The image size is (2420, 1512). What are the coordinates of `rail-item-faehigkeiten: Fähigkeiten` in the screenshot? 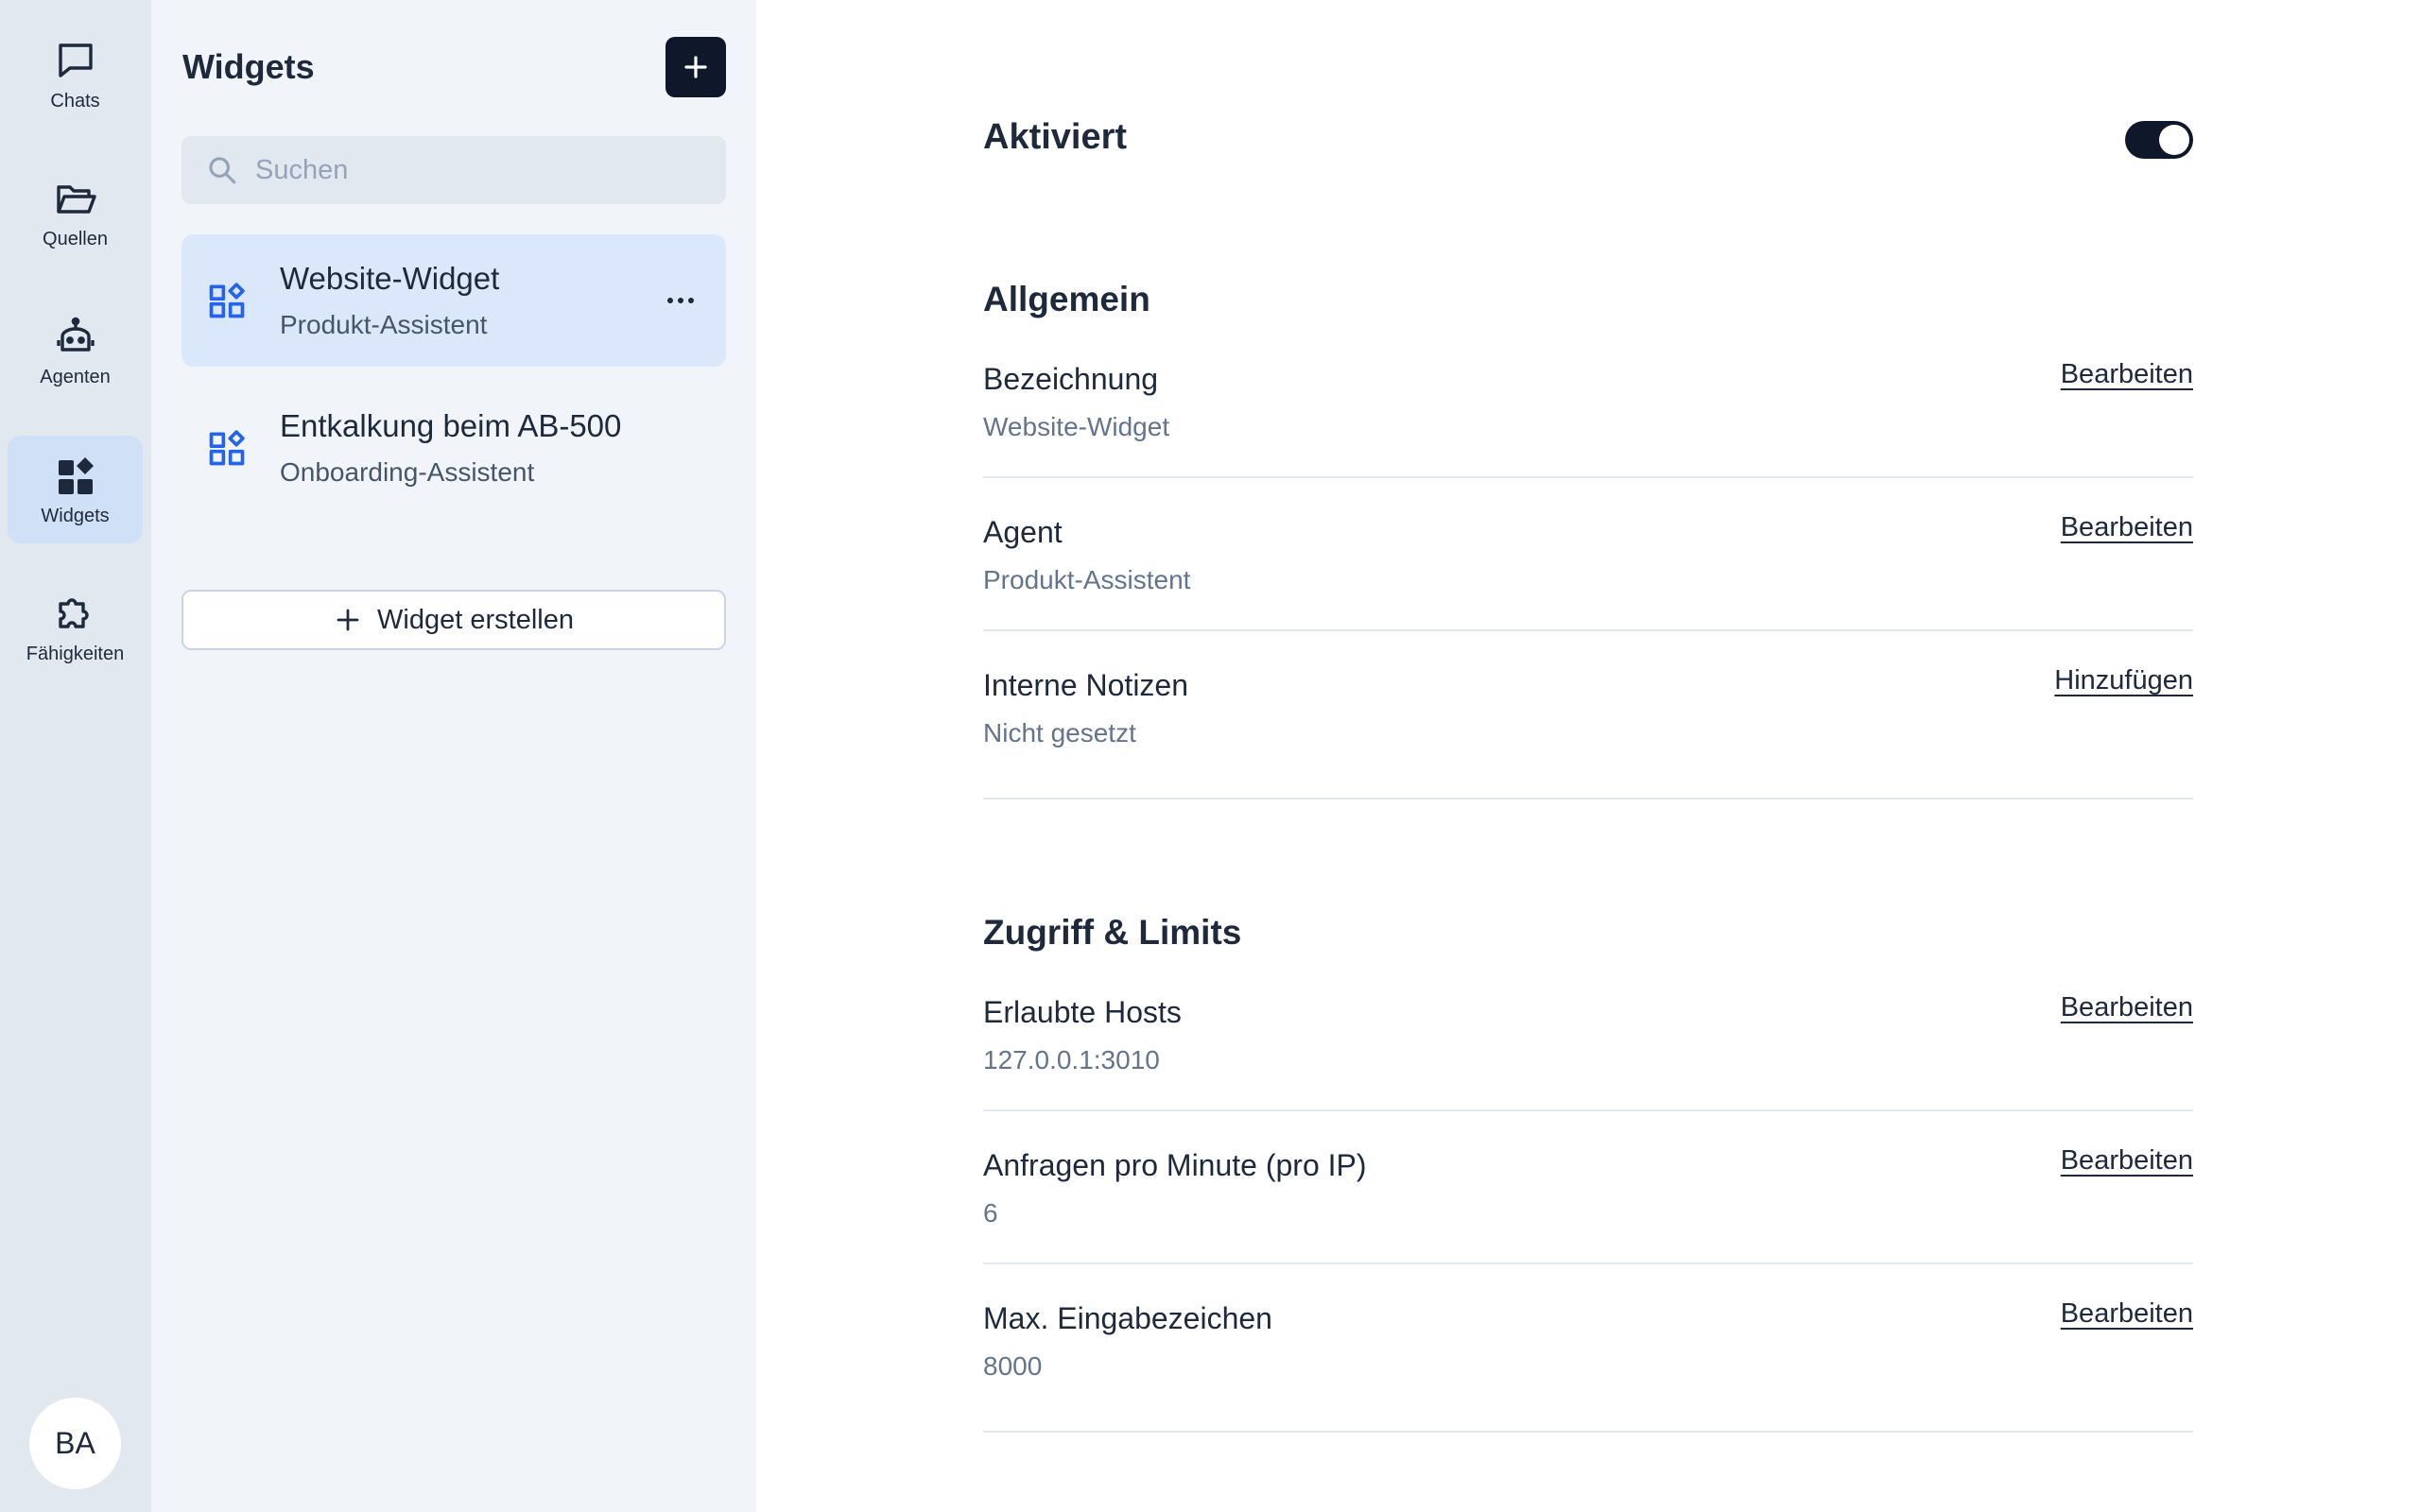 It's located at (75, 627).